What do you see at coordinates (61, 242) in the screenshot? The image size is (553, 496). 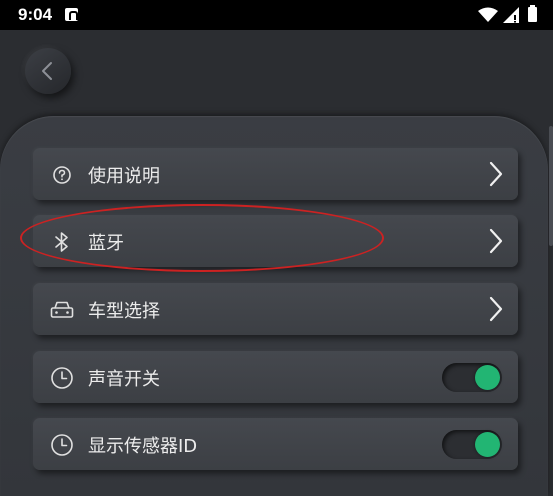 I see `bluetooth-icon` at bounding box center [61, 242].